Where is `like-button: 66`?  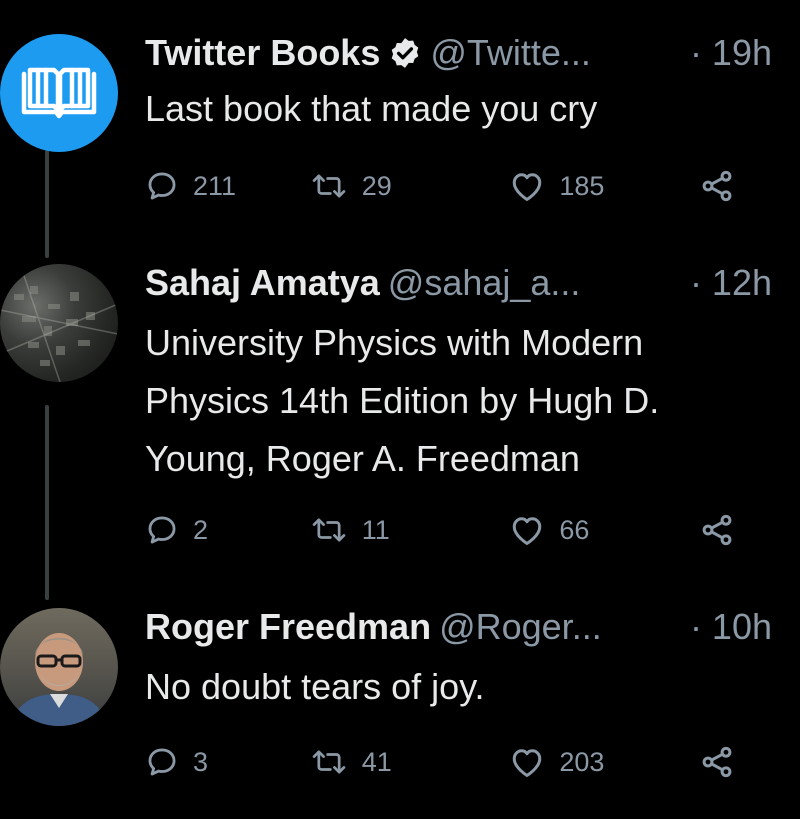
like-button: 66 is located at coordinates (604, 530).